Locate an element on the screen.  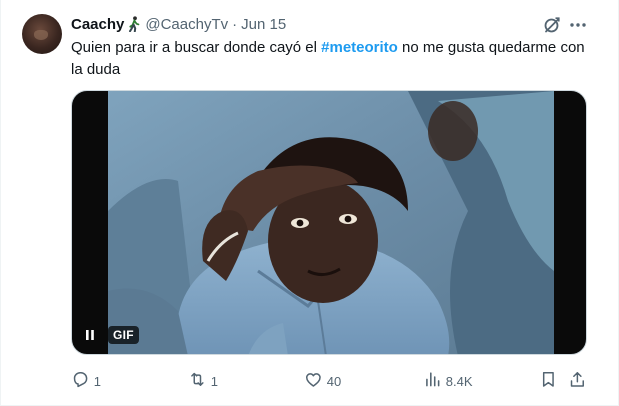
bookmark-button is located at coordinates (548, 381).